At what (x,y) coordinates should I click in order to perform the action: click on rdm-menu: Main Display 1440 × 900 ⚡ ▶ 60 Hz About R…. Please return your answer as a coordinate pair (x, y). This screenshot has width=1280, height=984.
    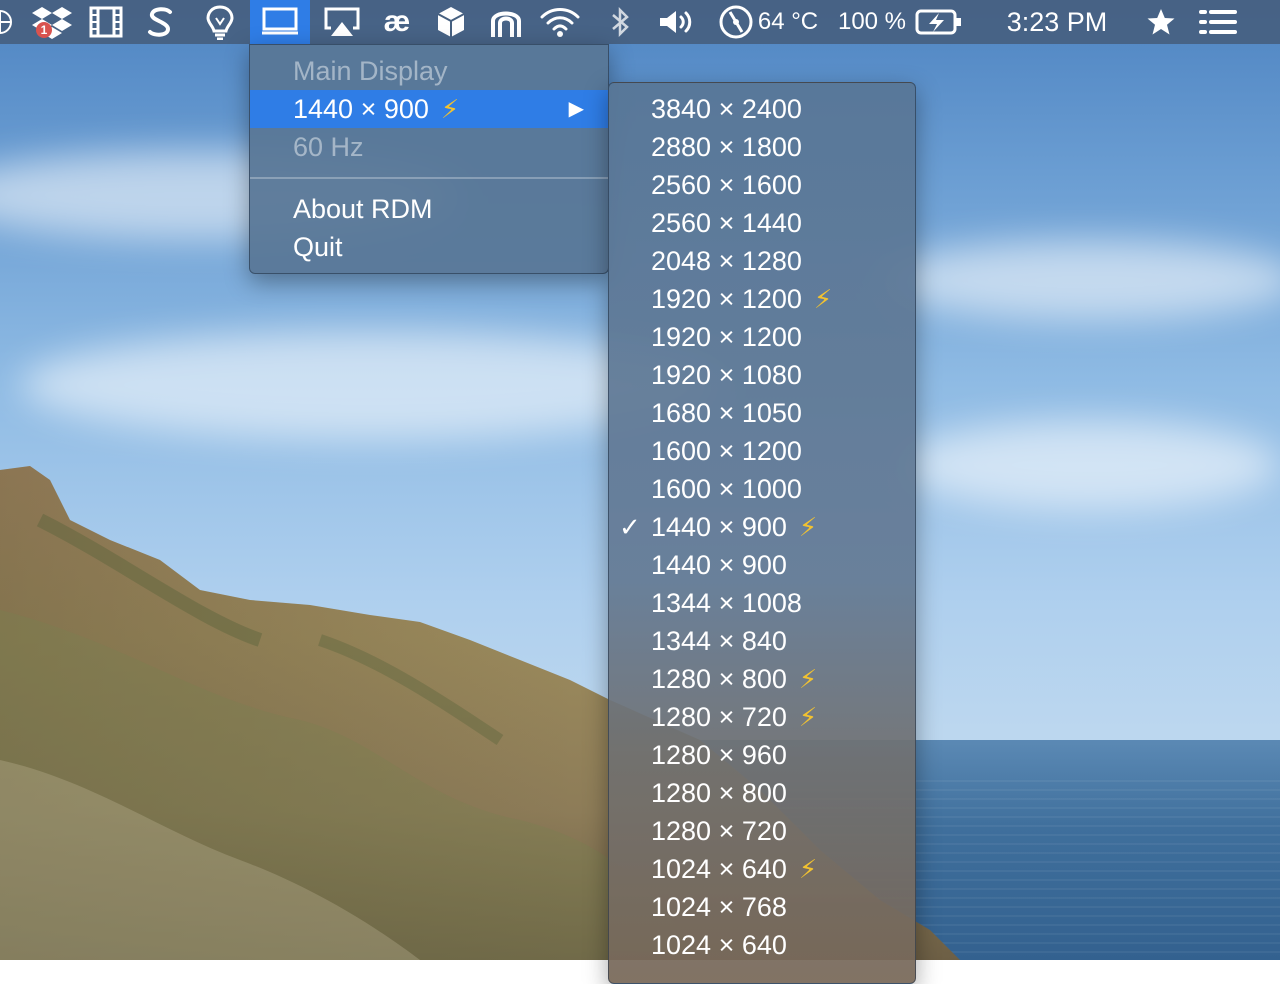
    Looking at the image, I should click on (429, 159).